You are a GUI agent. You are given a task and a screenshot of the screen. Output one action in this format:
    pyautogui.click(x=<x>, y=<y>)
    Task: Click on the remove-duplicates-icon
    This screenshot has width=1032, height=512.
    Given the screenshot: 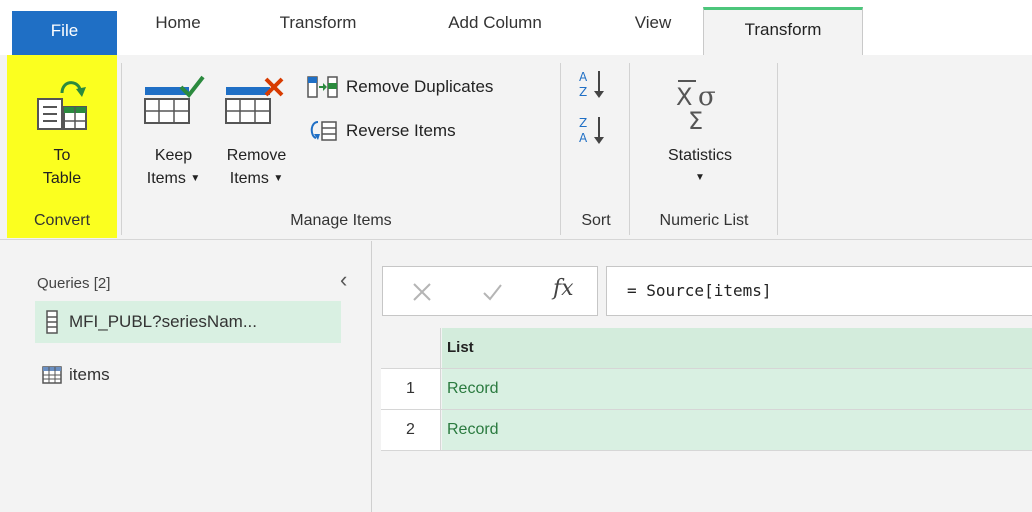 What is the action you would take?
    pyautogui.click(x=322, y=87)
    